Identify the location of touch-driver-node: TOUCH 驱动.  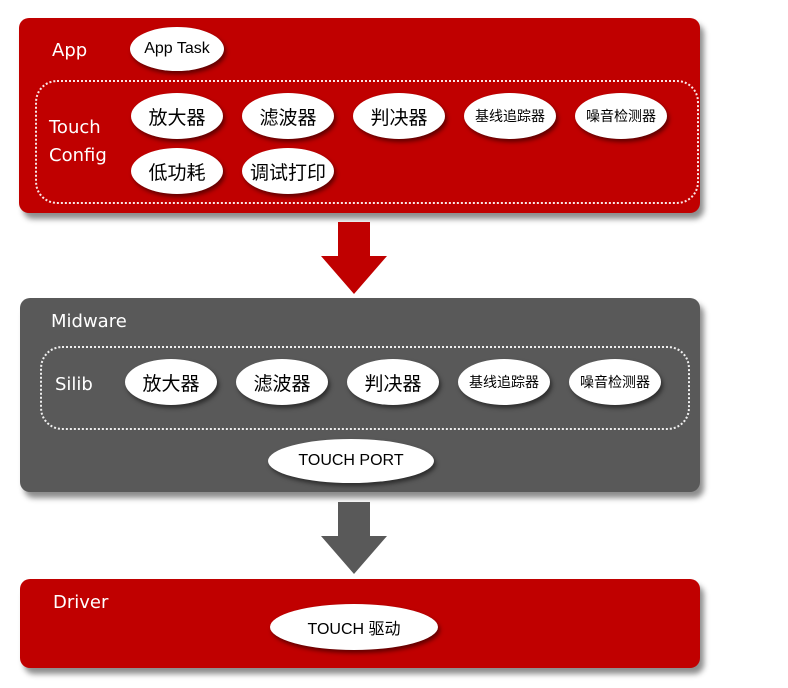
(354, 627).